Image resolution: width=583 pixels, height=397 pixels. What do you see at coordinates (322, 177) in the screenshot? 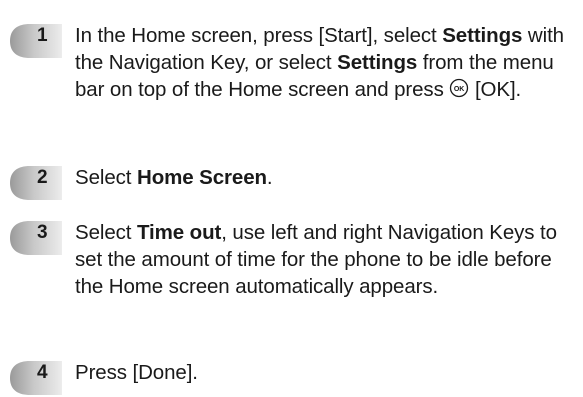
I see `step-text: Select Home Screen.` at bounding box center [322, 177].